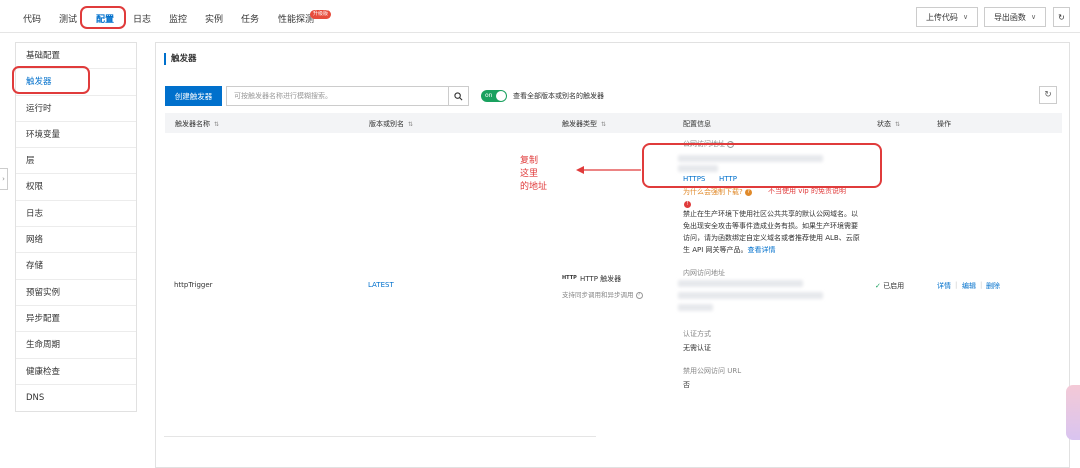  I want to click on table-refresh-button: ↻, so click(1048, 95).